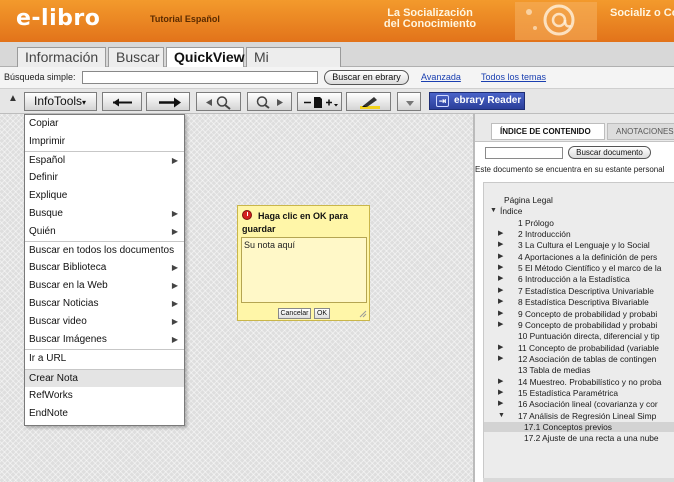  I want to click on note-ok-button: OK, so click(322, 313).